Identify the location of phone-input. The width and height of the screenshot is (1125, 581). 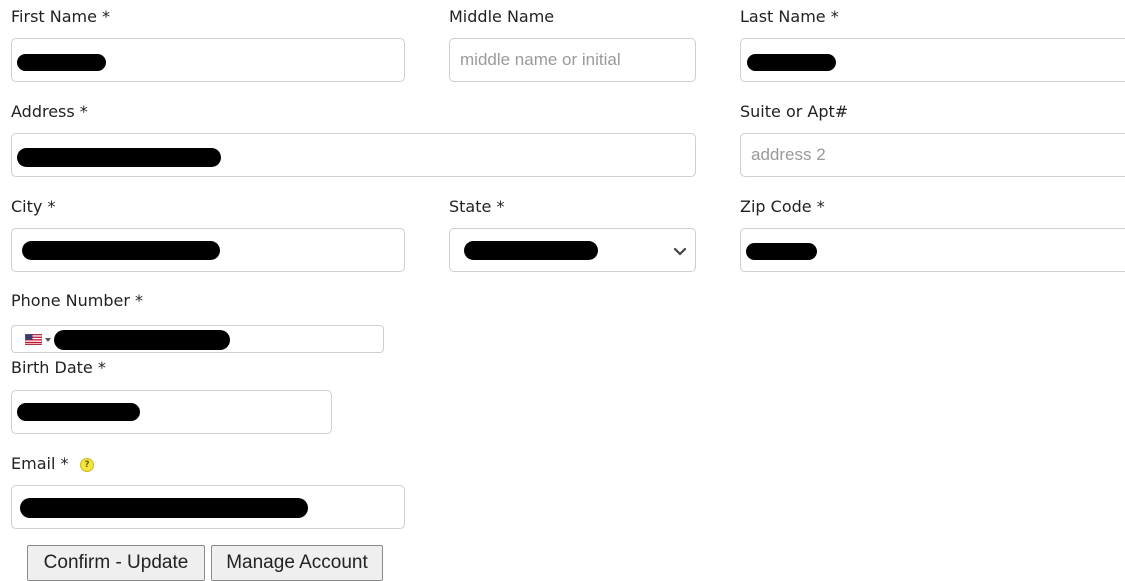
(197, 339).